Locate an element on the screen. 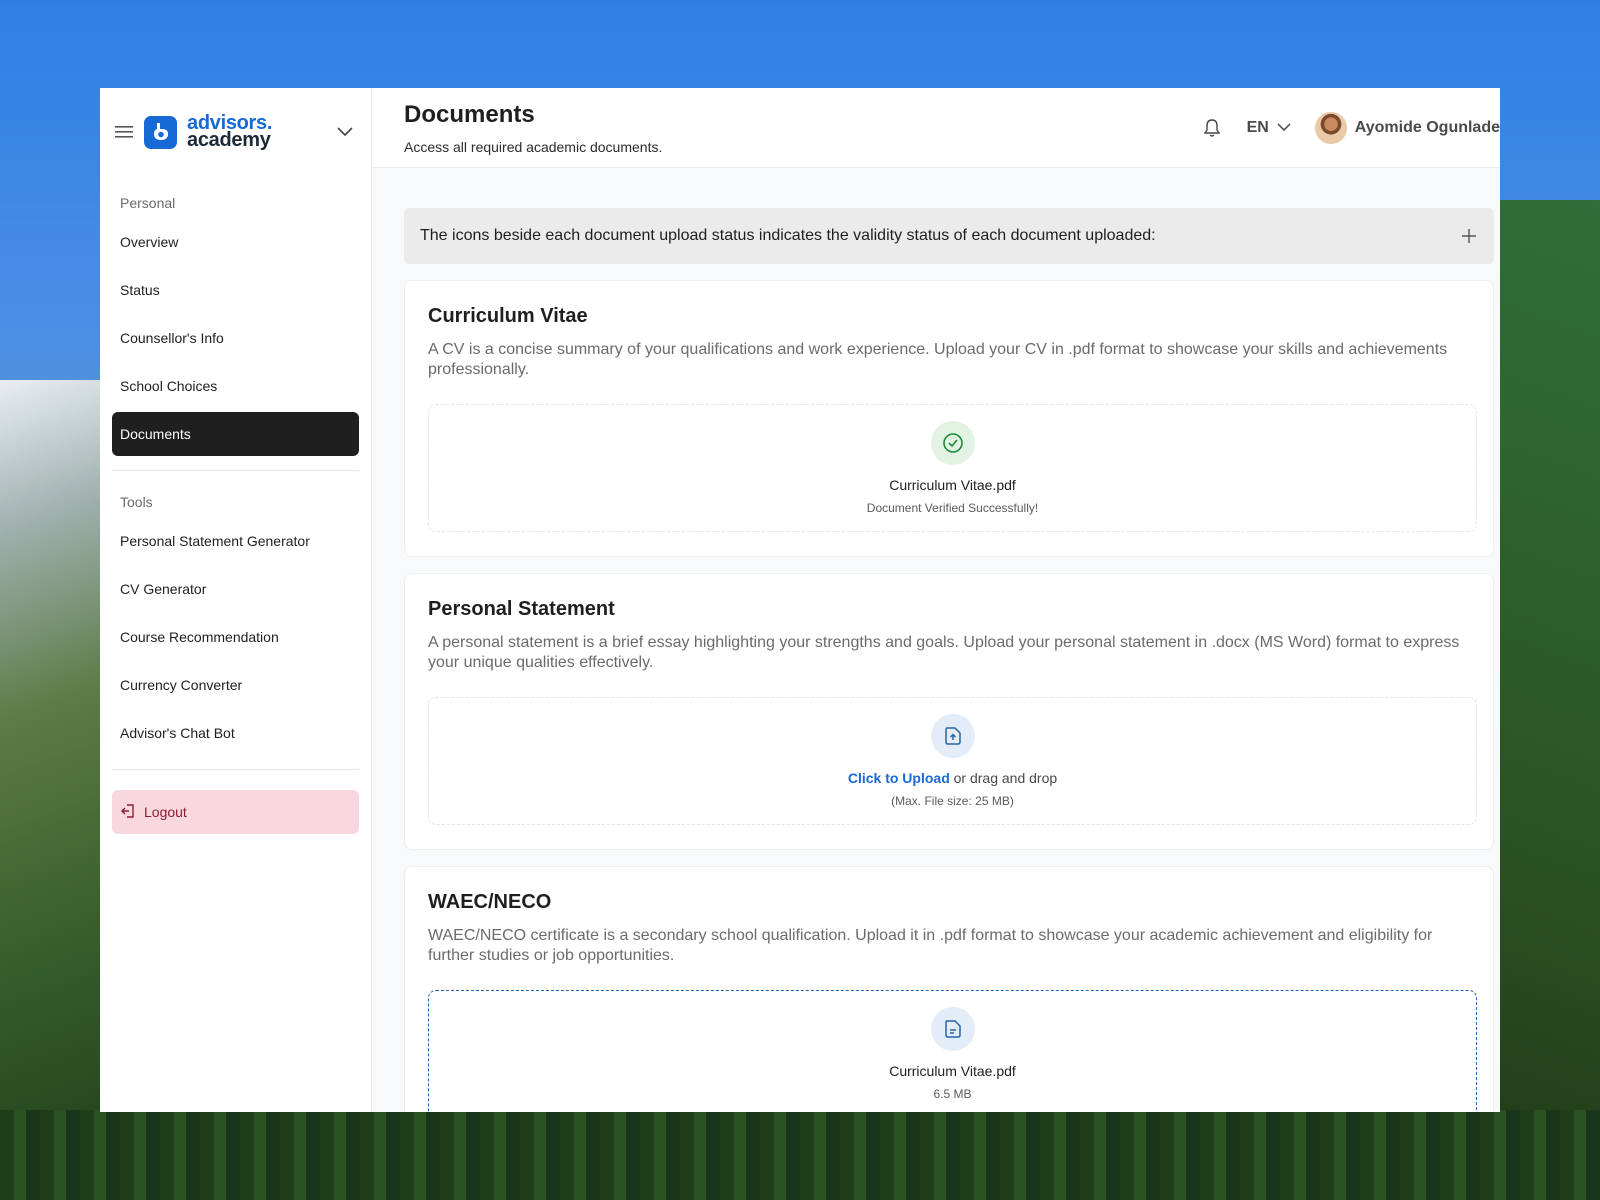  sidebar-item-documents: Documents is located at coordinates (235, 434).